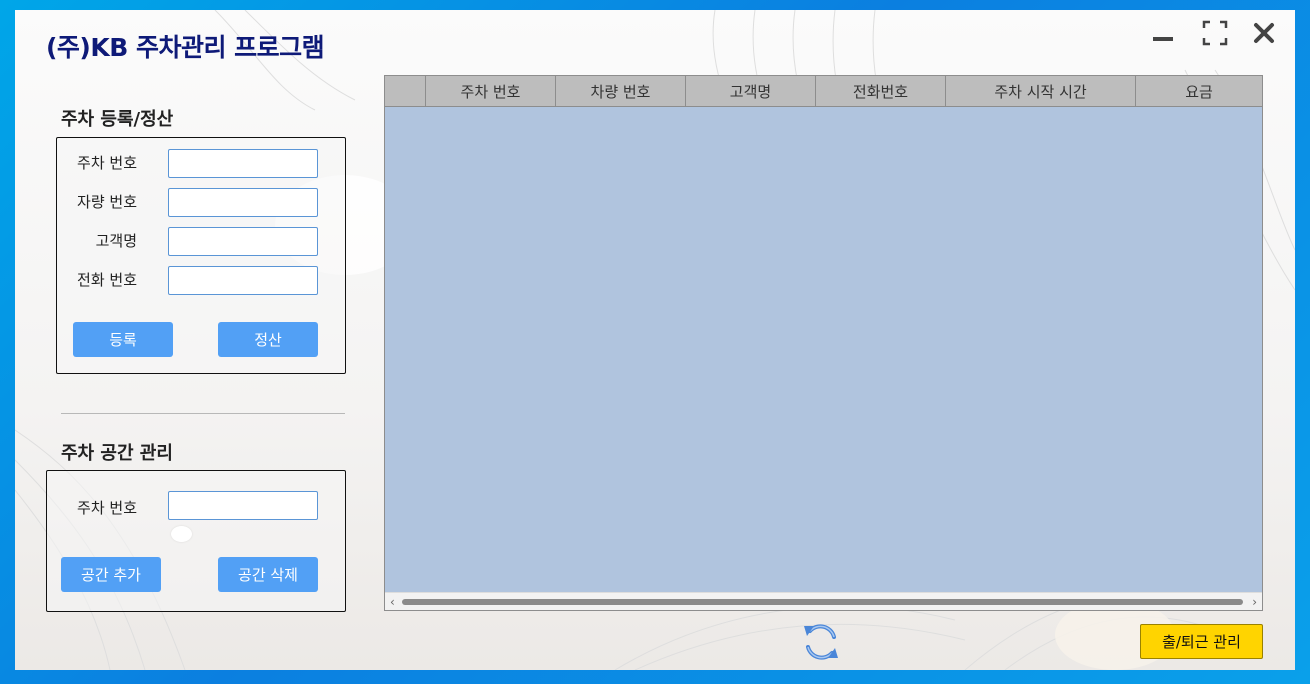 The image size is (1310, 684). I want to click on register-panel: 주차 번호 자량 번호 고객명 전화 번호 등록 정산, so click(201, 255).